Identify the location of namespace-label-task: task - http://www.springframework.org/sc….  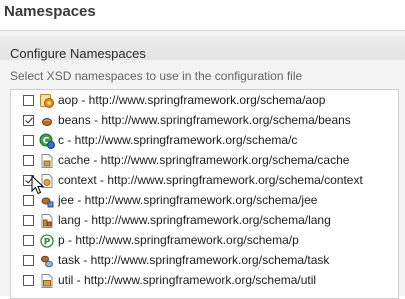
(194, 260).